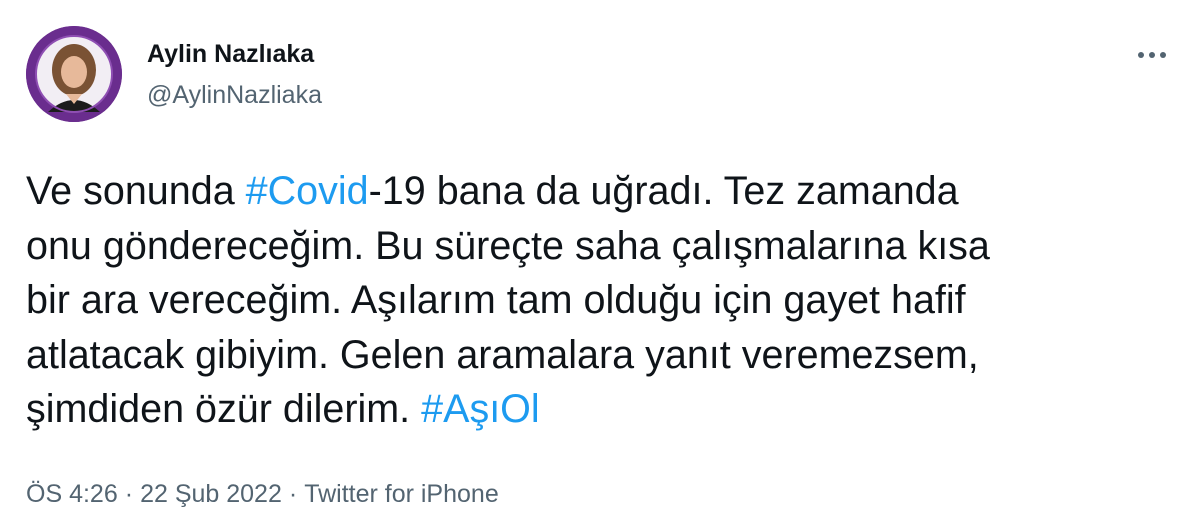 The width and height of the screenshot is (1200, 525). I want to click on tweet-timestamp-link: ÖS 4:26 · 22 Şub 2022, so click(154, 494).